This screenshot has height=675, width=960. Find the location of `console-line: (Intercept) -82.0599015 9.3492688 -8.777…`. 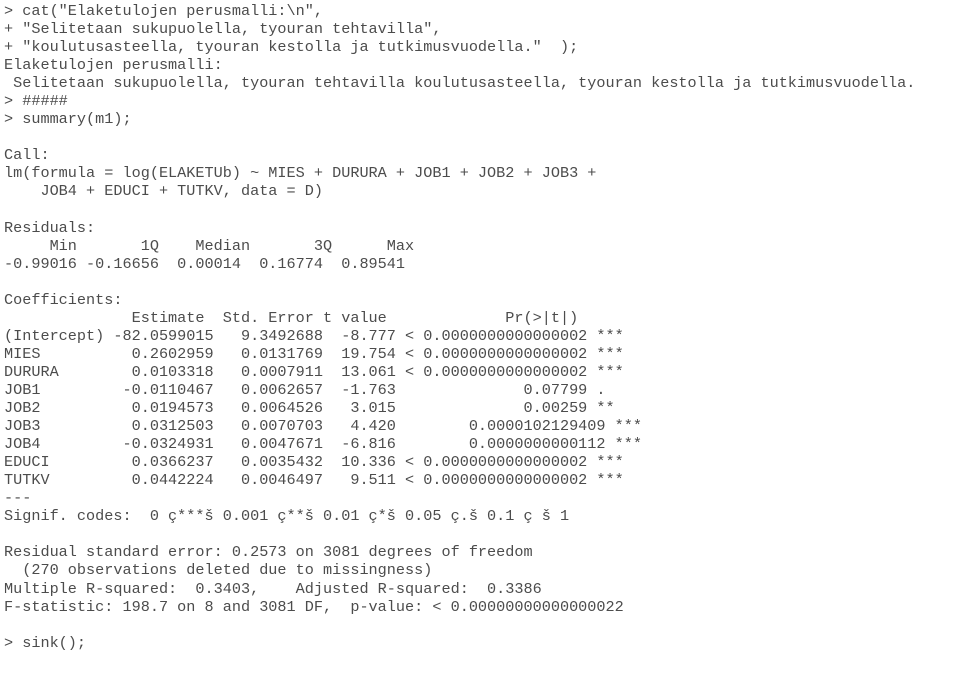

console-line: (Intercept) -82.0599015 9.3492688 -8.777… is located at coordinates (314, 335).